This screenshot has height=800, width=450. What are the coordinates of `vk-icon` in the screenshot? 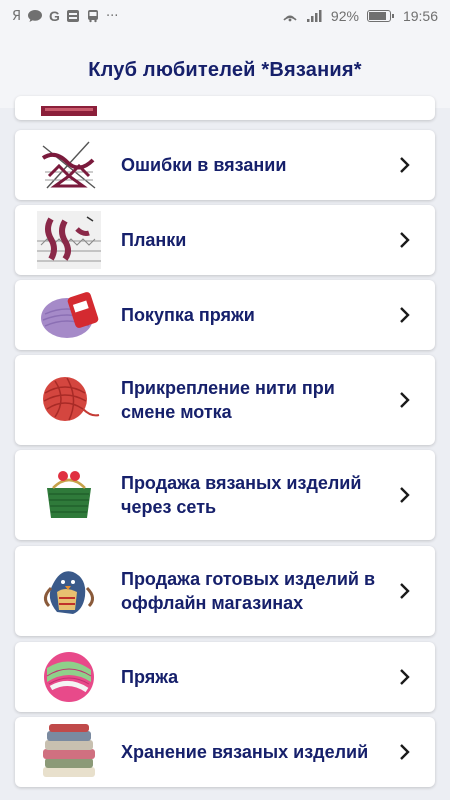 It's located at (72, 16).